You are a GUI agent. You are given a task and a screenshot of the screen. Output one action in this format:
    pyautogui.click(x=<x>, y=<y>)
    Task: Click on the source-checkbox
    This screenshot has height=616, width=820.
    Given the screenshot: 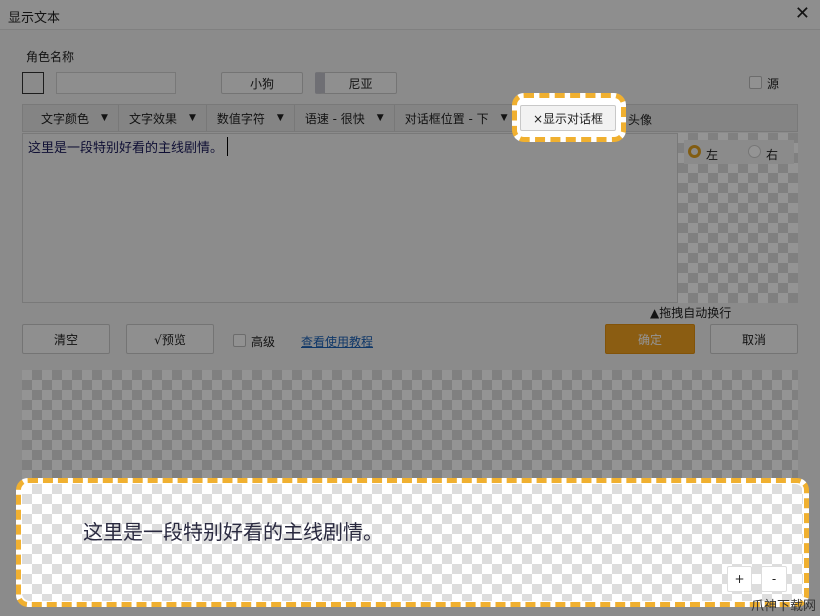 What is the action you would take?
    pyautogui.click(x=755, y=82)
    